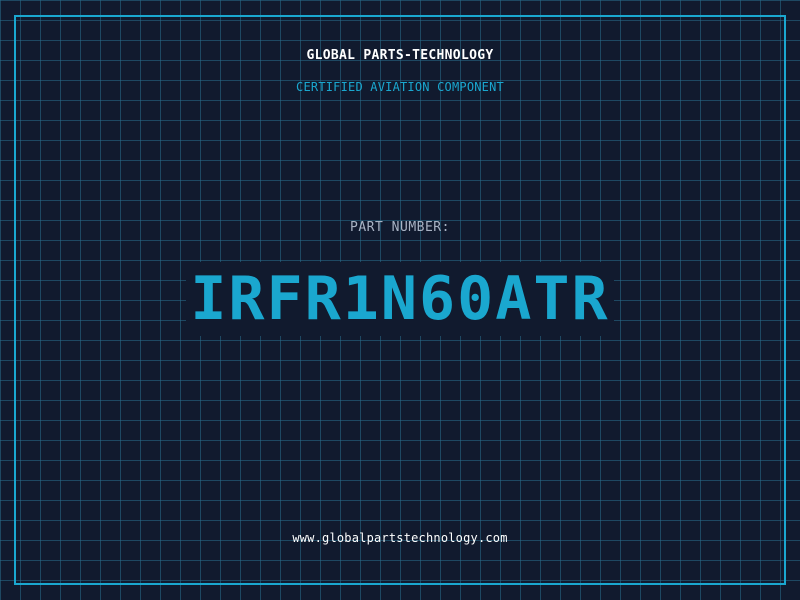 The width and height of the screenshot is (800, 600). I want to click on part-number-value: IRFR1N60ATR, so click(400, 299).